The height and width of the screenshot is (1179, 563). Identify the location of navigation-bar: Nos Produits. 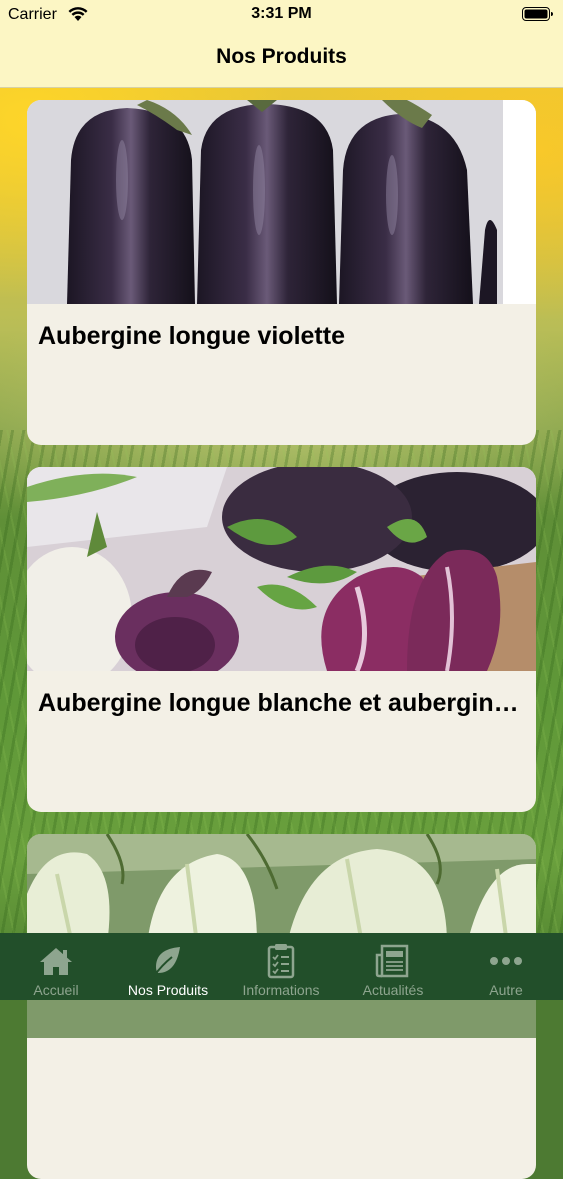
(281, 59).